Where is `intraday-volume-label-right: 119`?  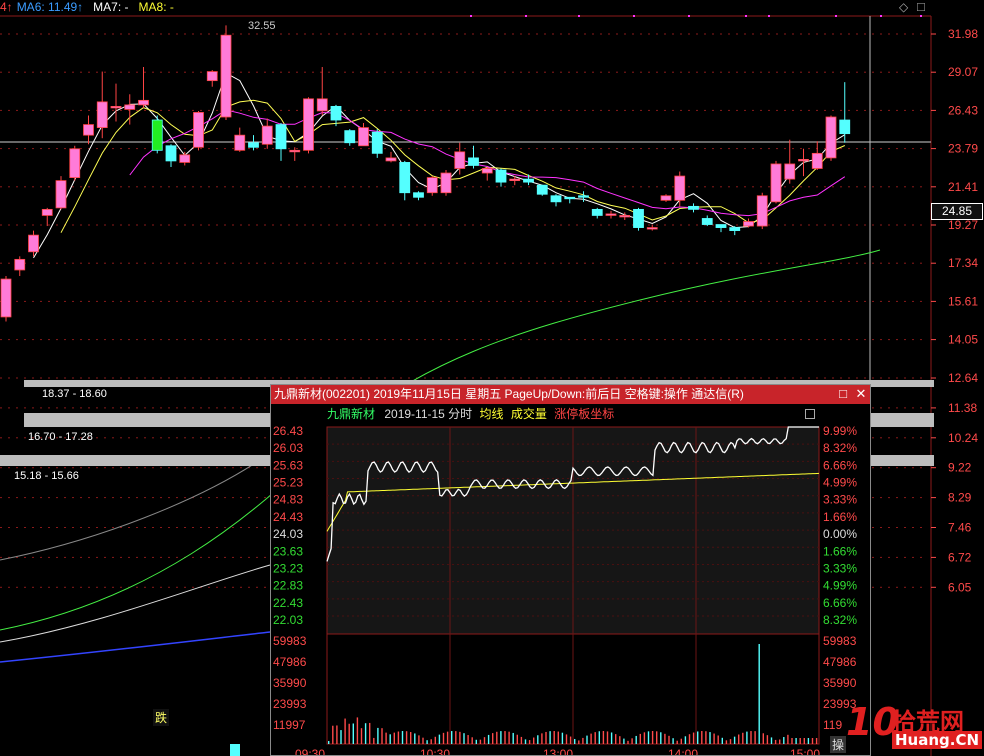 intraday-volume-label-right: 119 is located at coordinates (832, 725).